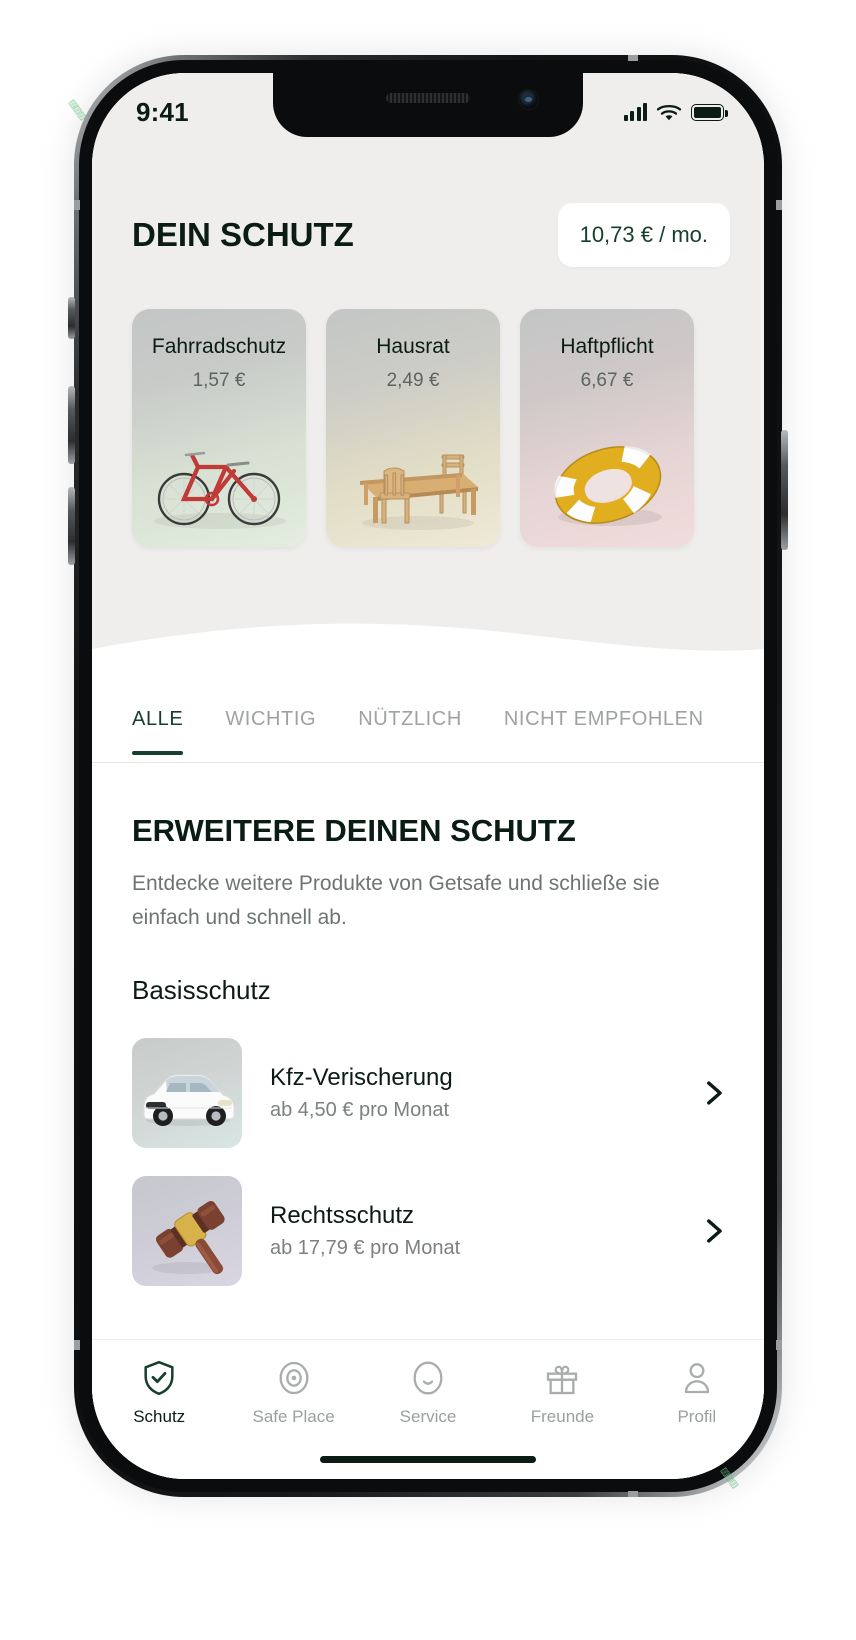 The width and height of the screenshot is (856, 1640). I want to click on nav-item-profil: Profil, so click(697, 1392).